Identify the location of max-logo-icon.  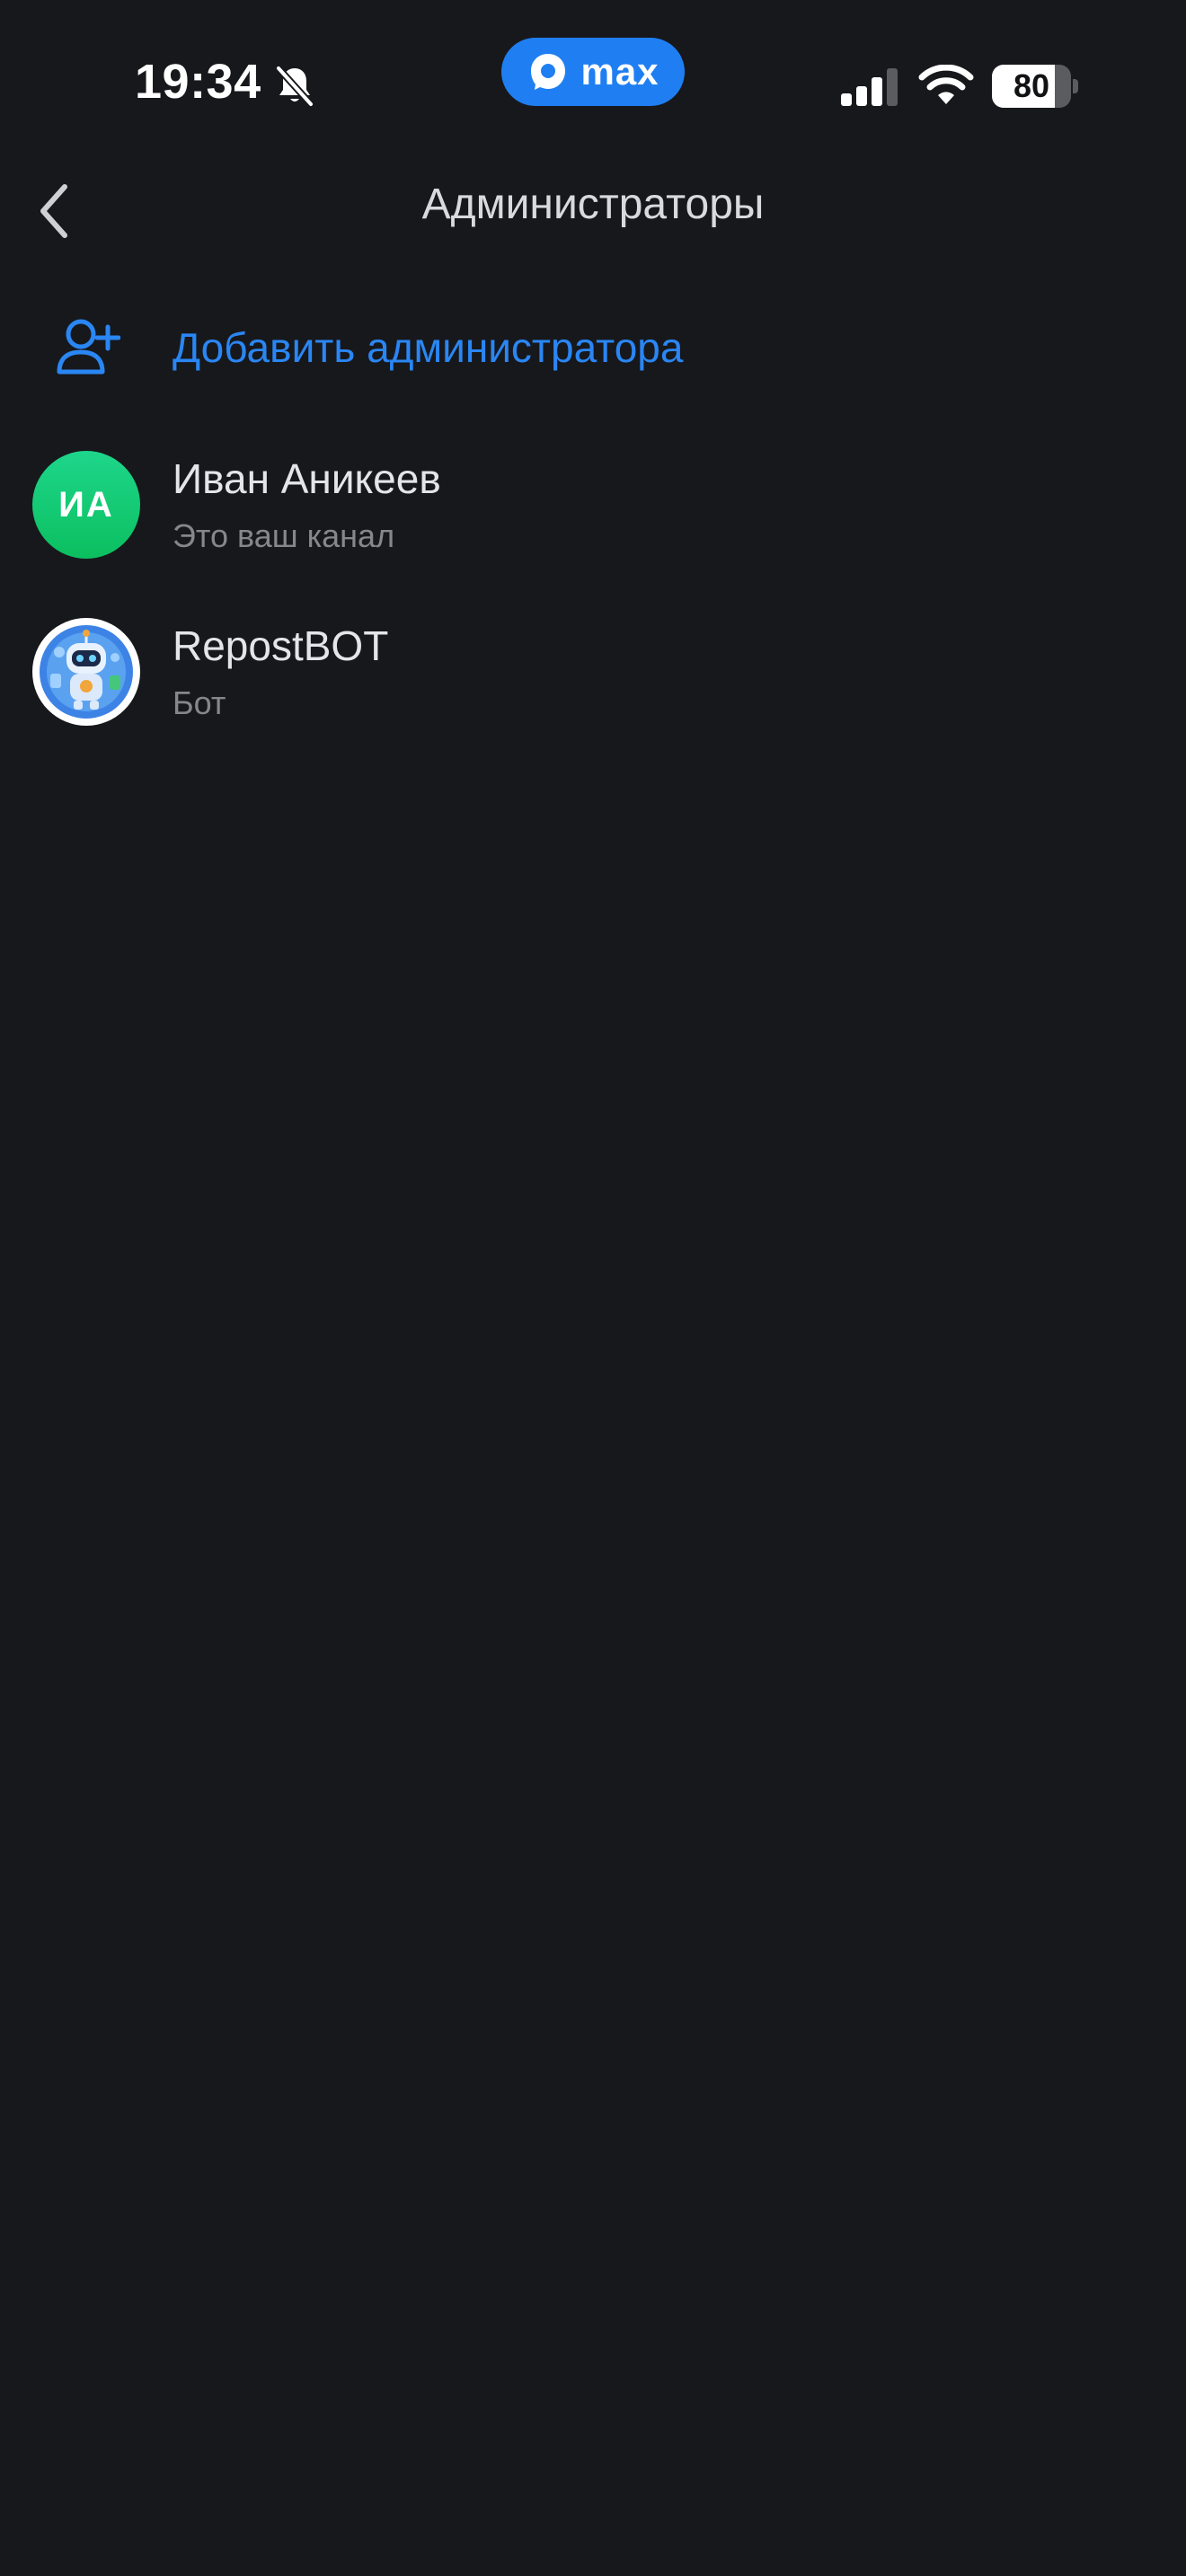
(548, 72).